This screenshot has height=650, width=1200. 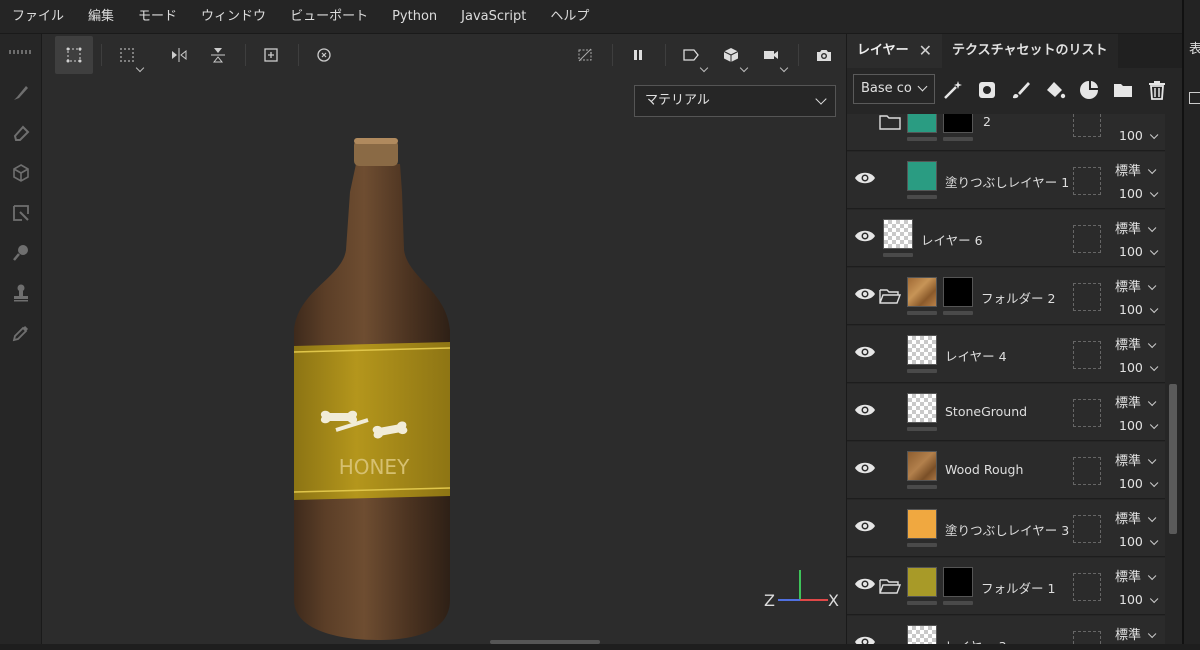 I want to click on layer-row: 塗りつぶしレイヤー 3 標準 100, so click(x=1006, y=528).